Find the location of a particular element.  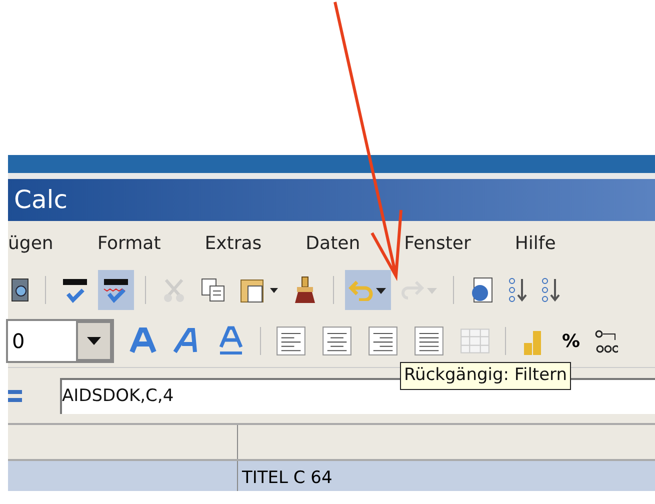

bold-icon is located at coordinates (143, 341).